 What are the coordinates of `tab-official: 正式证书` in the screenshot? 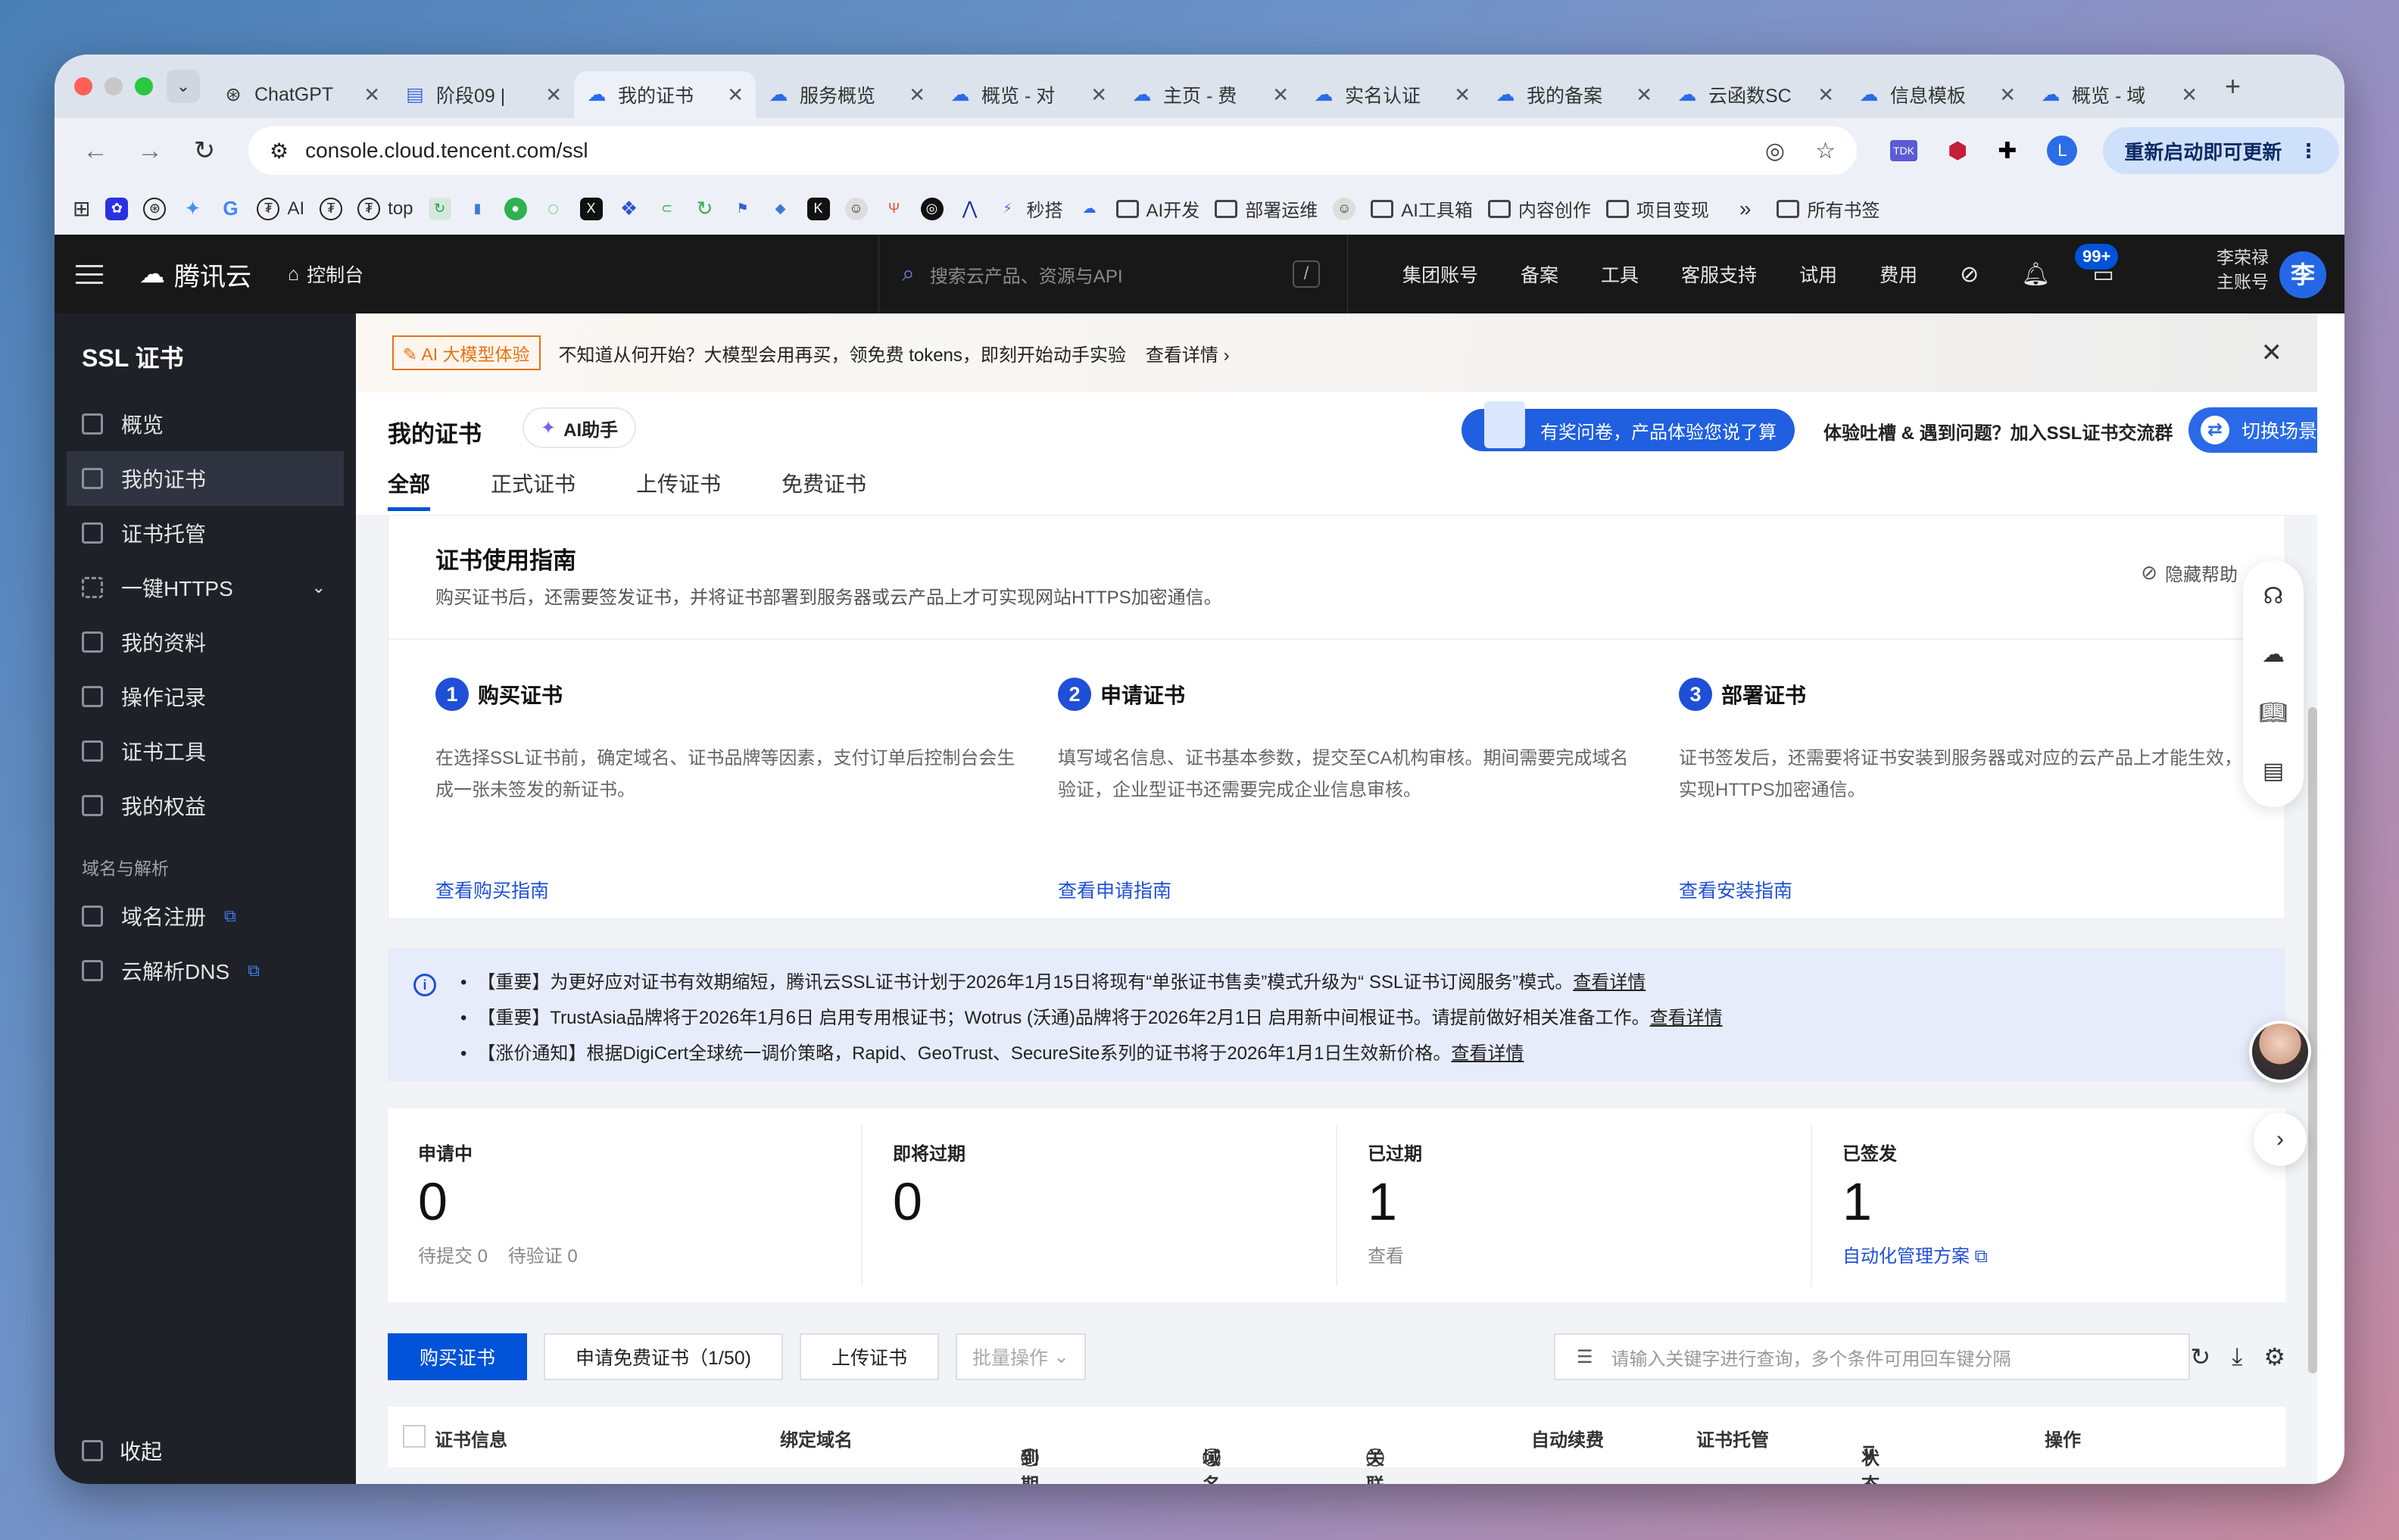 It's located at (533, 490).